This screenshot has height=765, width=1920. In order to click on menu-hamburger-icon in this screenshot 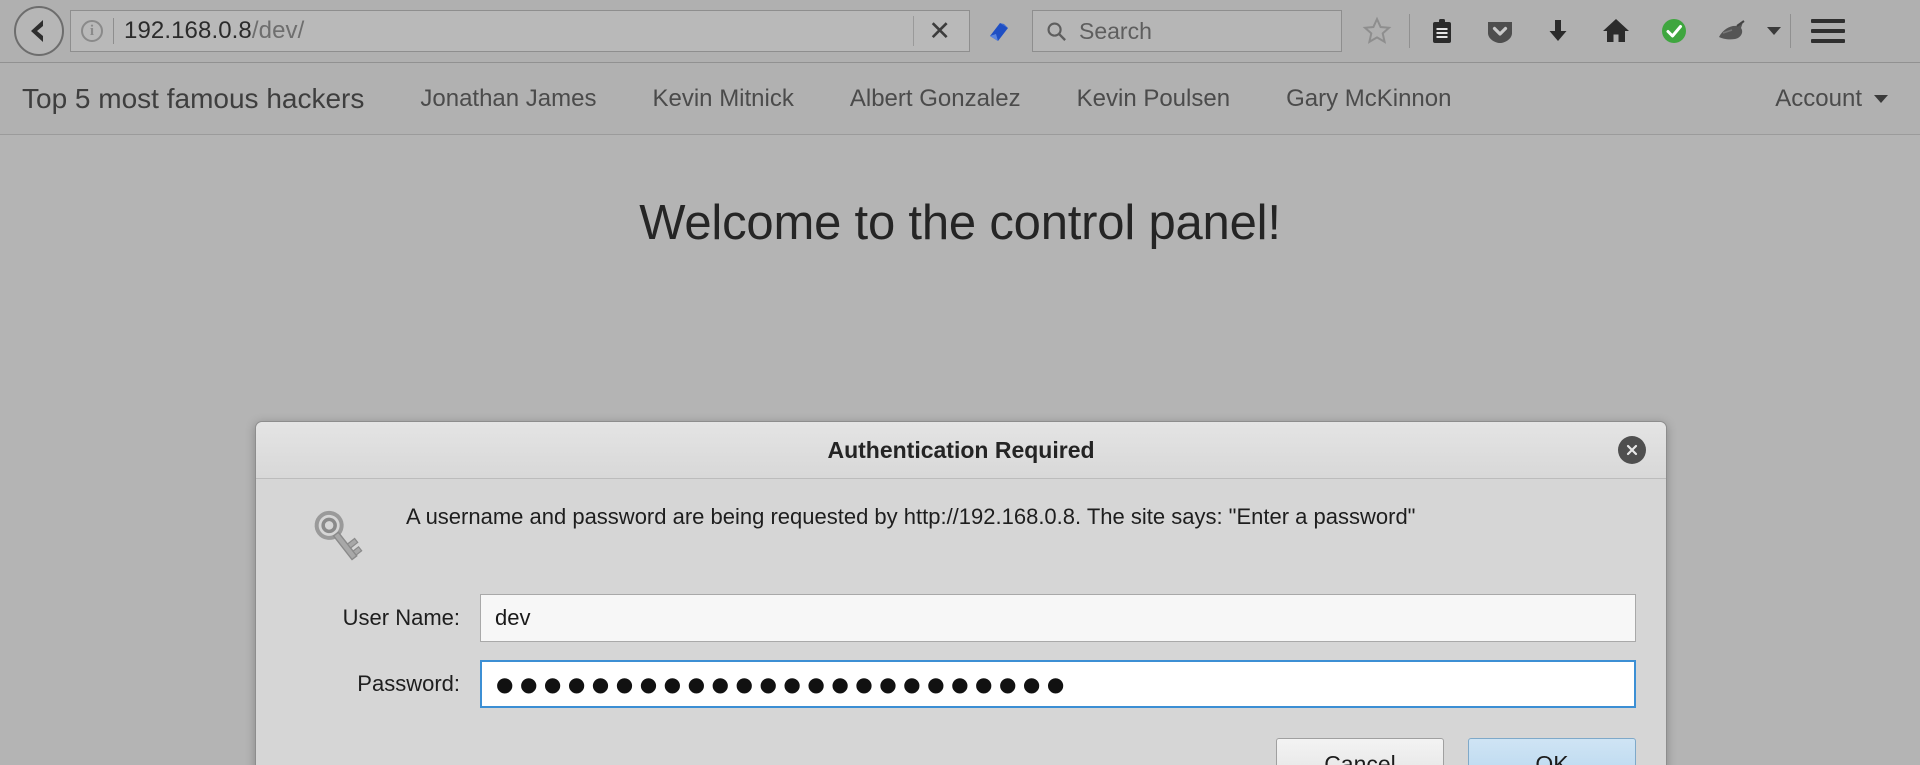, I will do `click(1828, 31)`.